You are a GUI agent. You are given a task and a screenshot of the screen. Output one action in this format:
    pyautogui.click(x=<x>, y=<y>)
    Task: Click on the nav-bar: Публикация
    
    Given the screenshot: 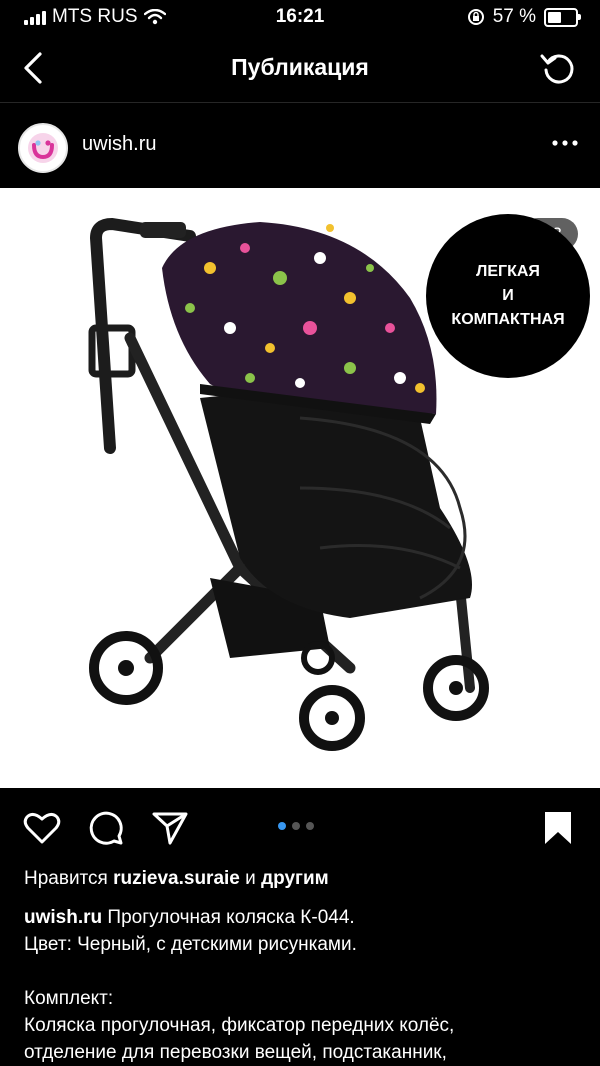 What is the action you would take?
    pyautogui.click(x=300, y=69)
    